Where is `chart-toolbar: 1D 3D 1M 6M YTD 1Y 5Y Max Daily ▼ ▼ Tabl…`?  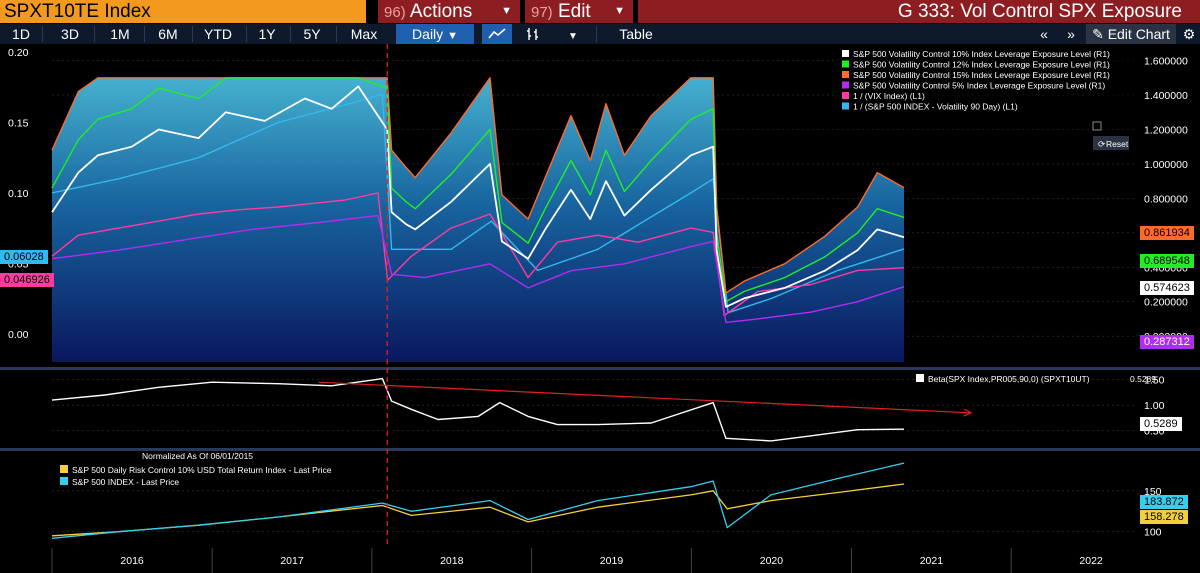 chart-toolbar: 1D 3D 1M 6M YTD 1Y 5Y Max Daily ▼ ▼ Tabl… is located at coordinates (600, 34).